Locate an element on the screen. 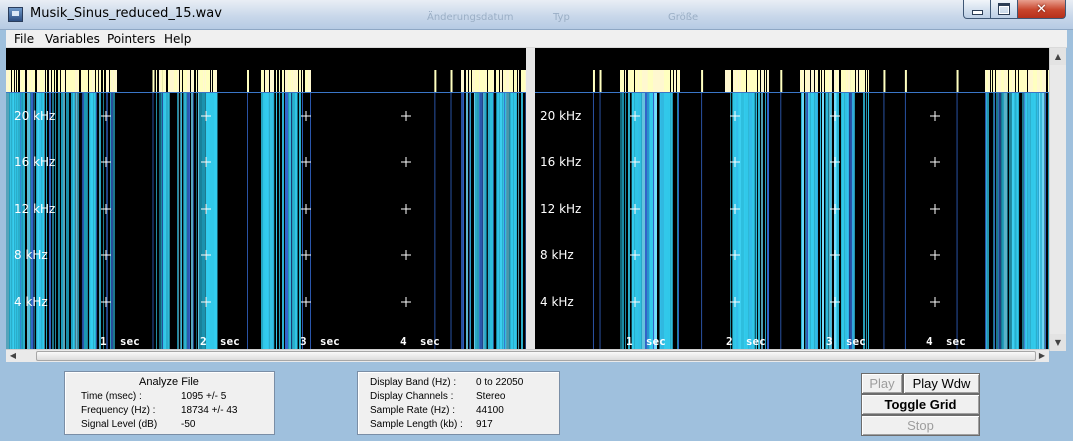 Image resolution: width=1073 pixels, height=441 pixels. freq-label-left-16khz: 16 kHz is located at coordinates (35, 162).